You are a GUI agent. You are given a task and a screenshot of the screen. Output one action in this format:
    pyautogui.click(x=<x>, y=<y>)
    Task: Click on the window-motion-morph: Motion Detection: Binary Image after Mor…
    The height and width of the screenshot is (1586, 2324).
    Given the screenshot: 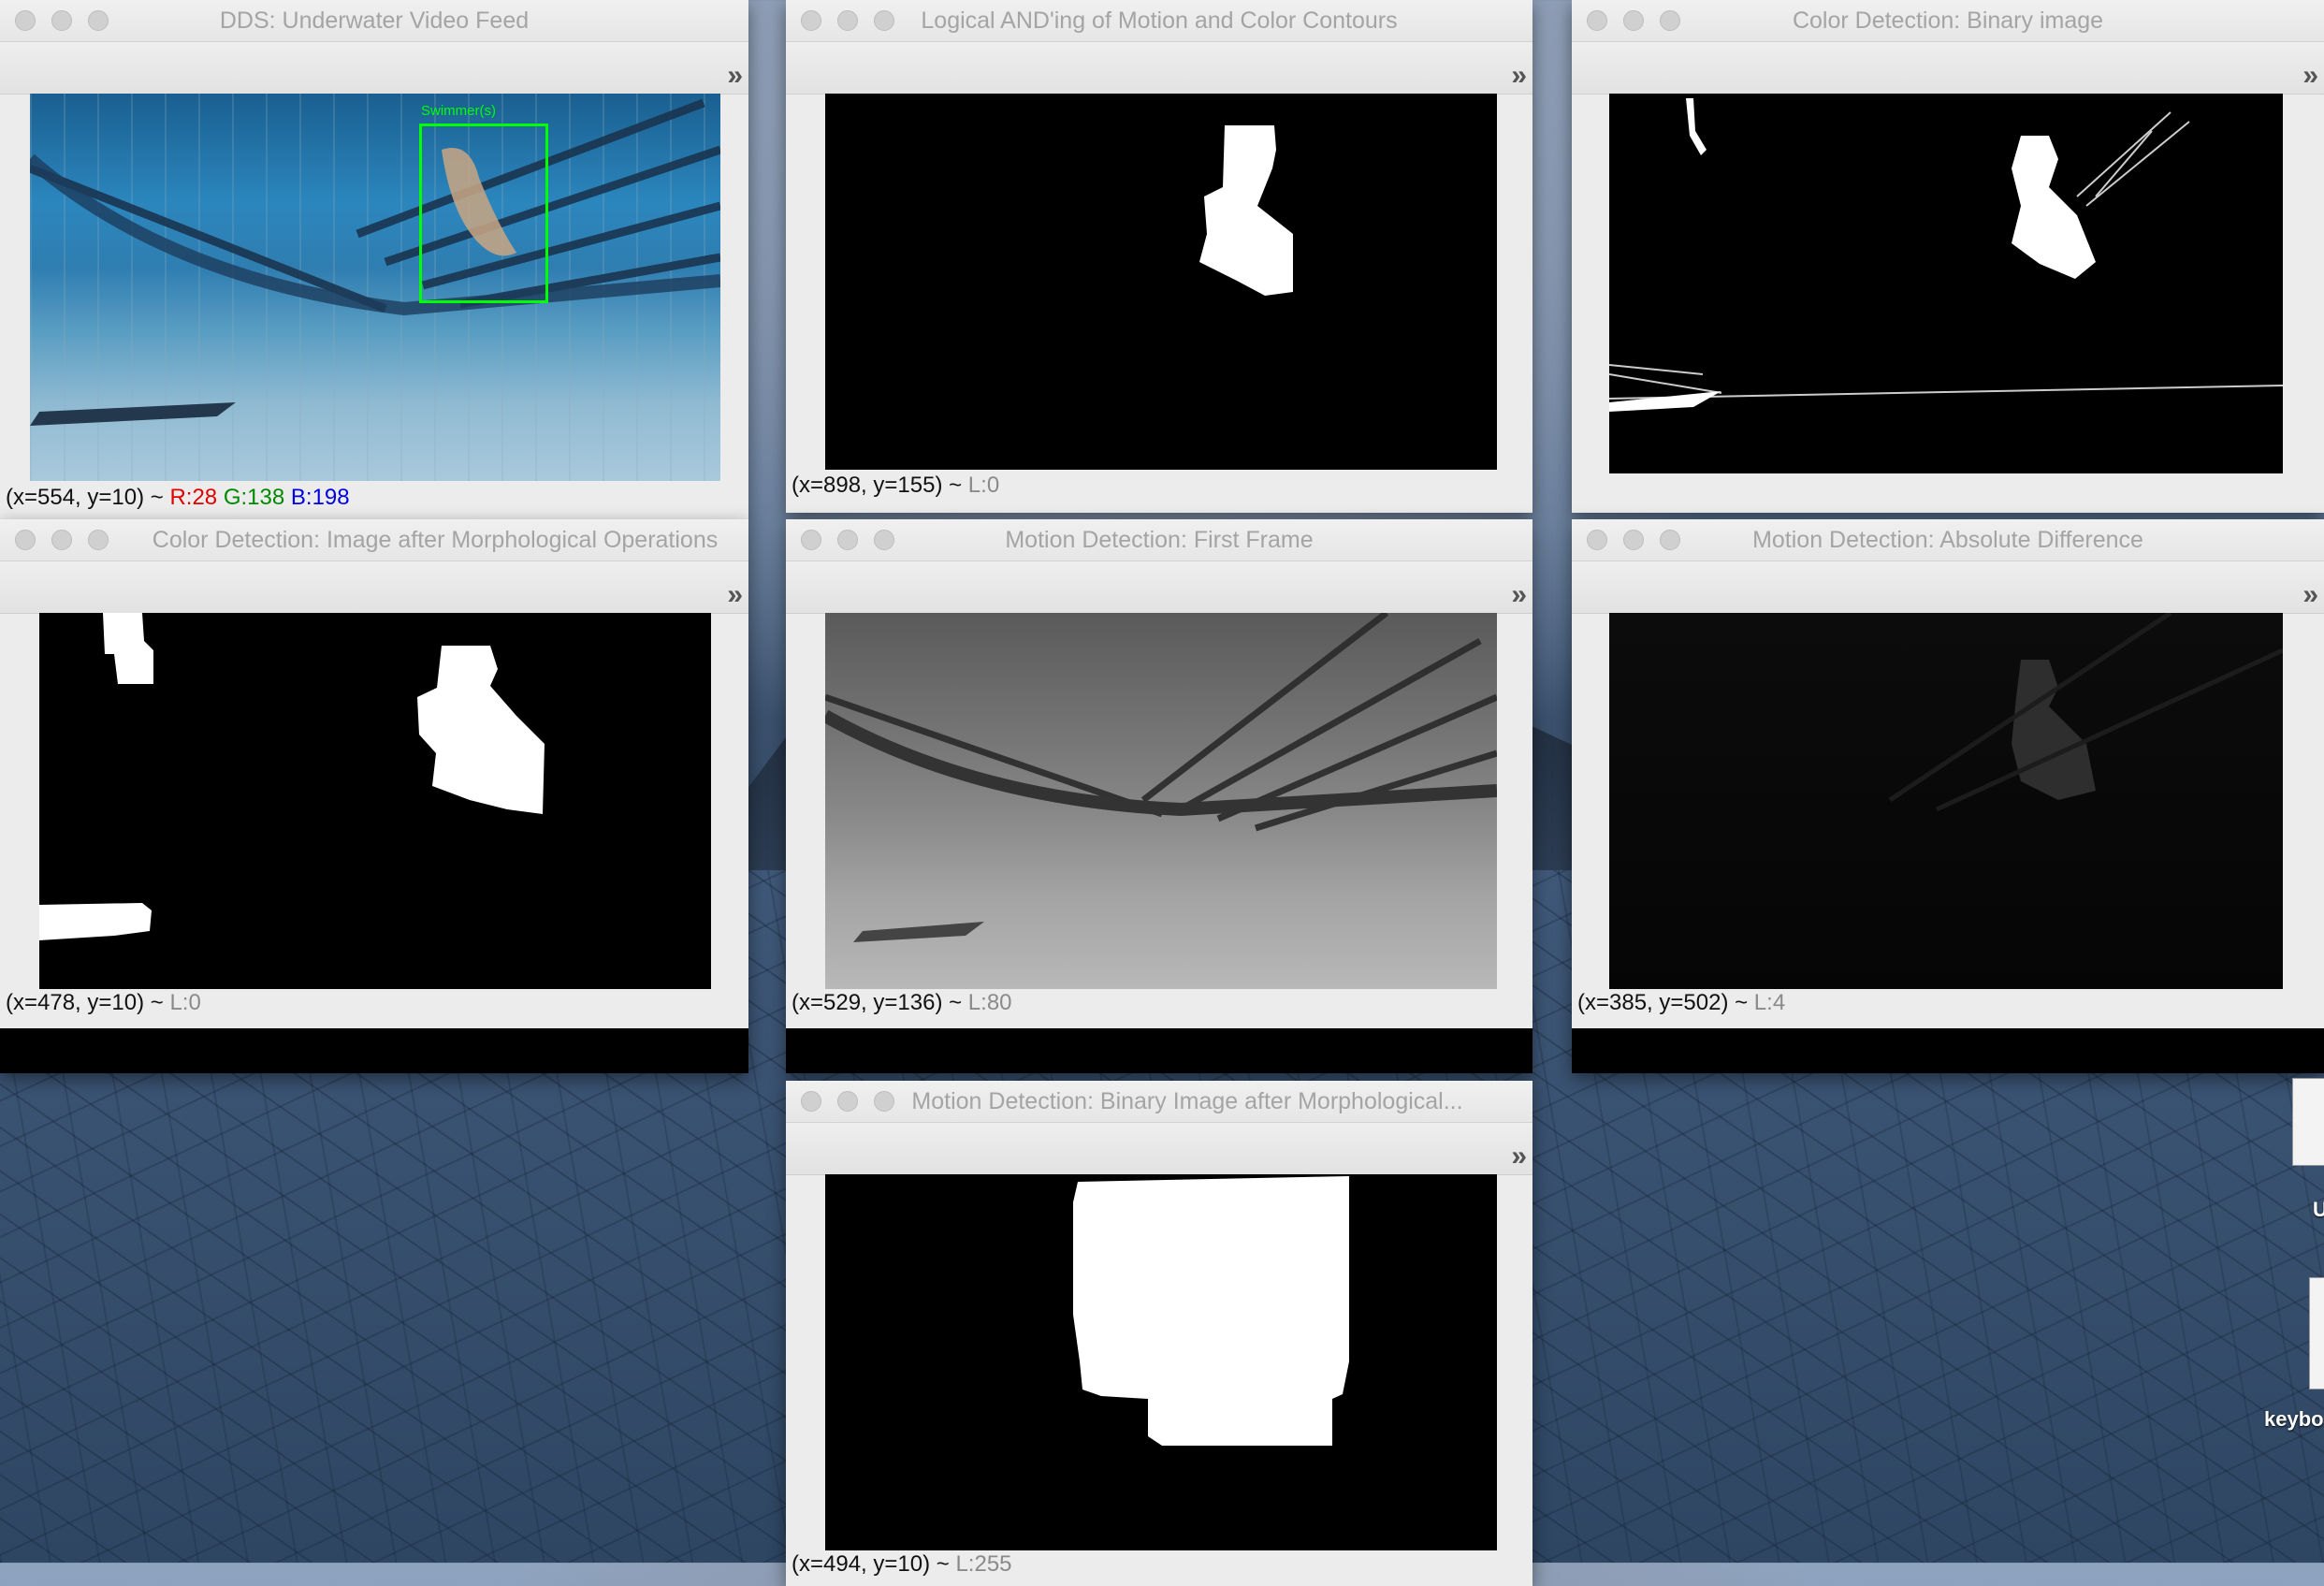 What is the action you would take?
    pyautogui.click(x=1159, y=1333)
    